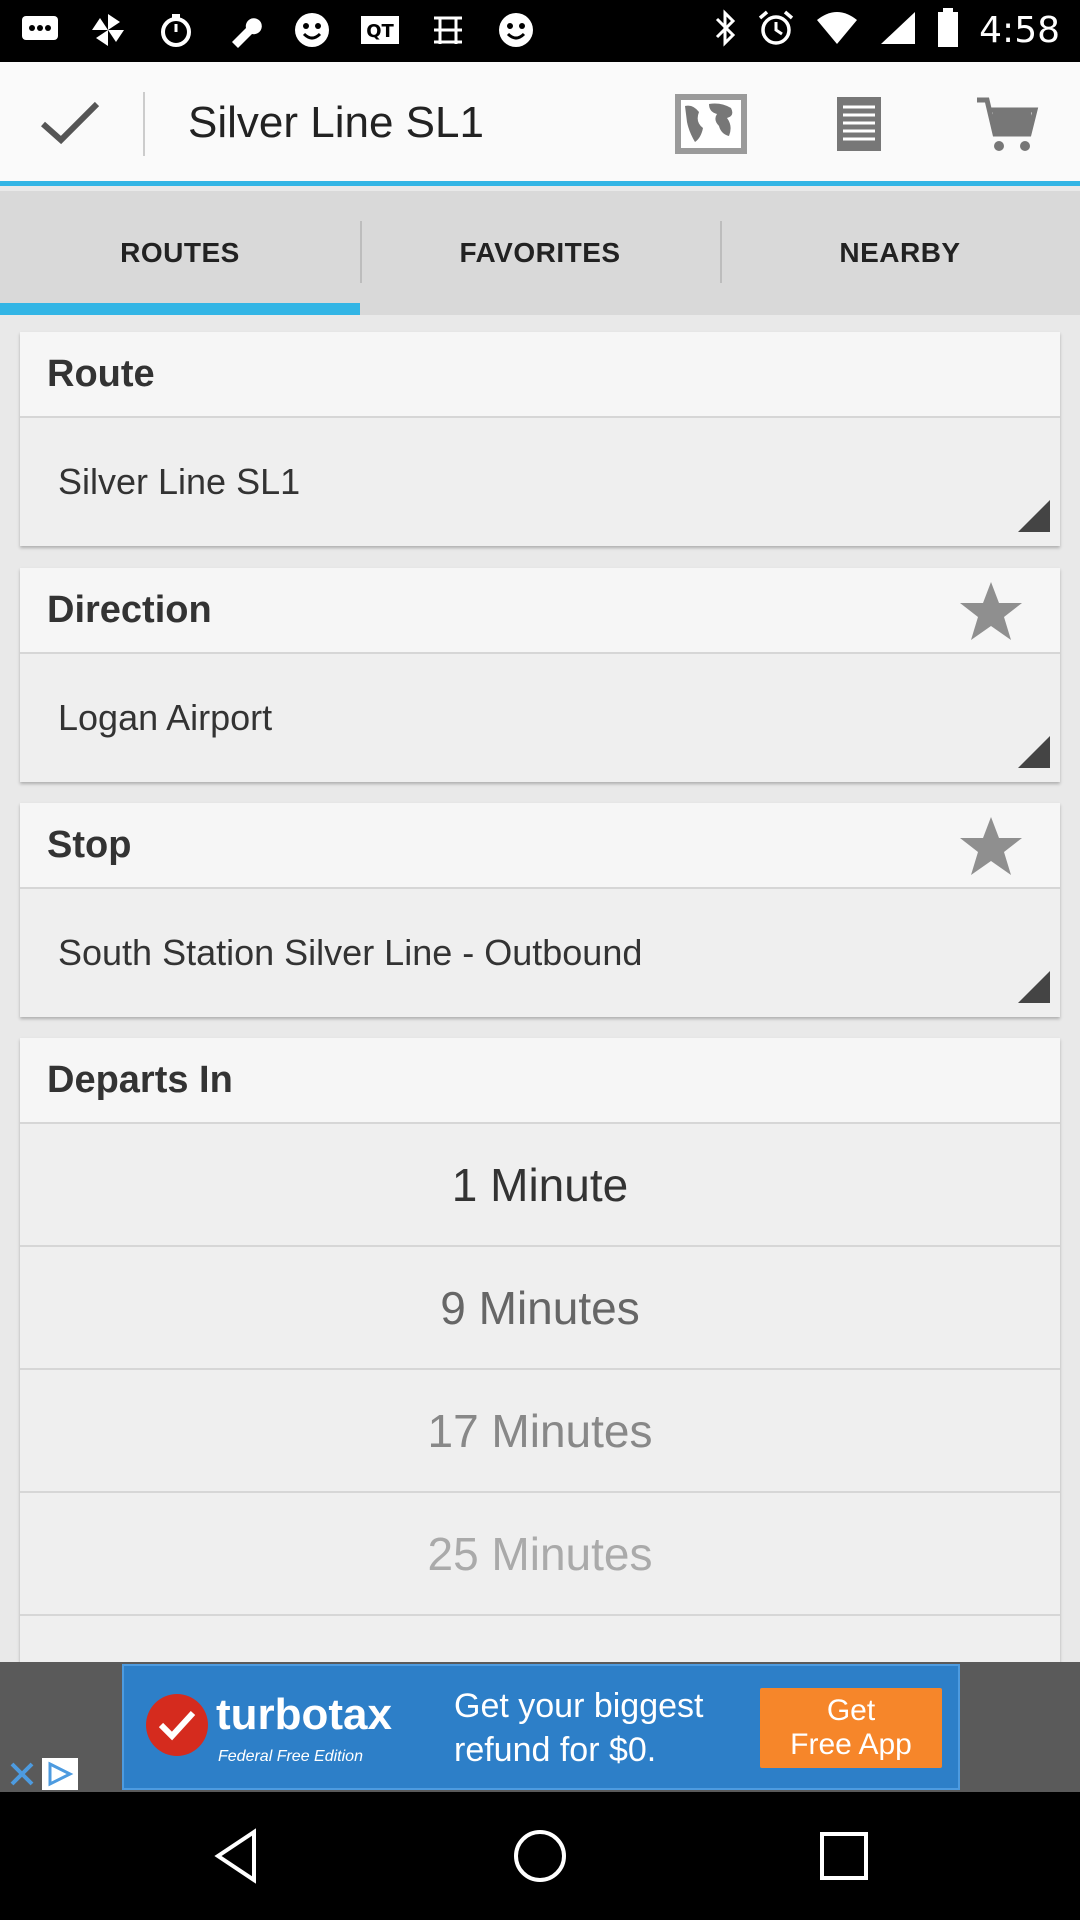 This screenshot has width=1080, height=1920. I want to click on system-icons: 4:58, so click(886, 30).